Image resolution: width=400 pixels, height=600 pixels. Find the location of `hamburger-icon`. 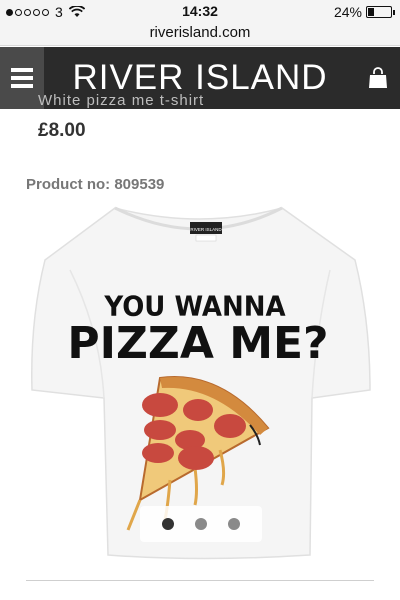

hamburger-icon is located at coordinates (22, 70).